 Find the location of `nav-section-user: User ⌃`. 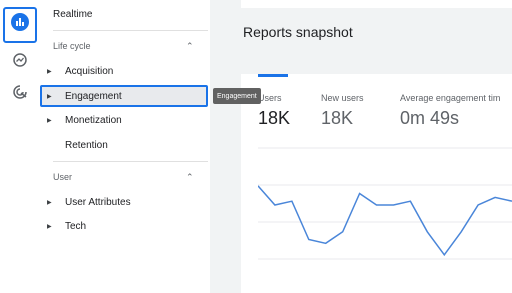

nav-section-user: User ⌃ is located at coordinates (125, 177).